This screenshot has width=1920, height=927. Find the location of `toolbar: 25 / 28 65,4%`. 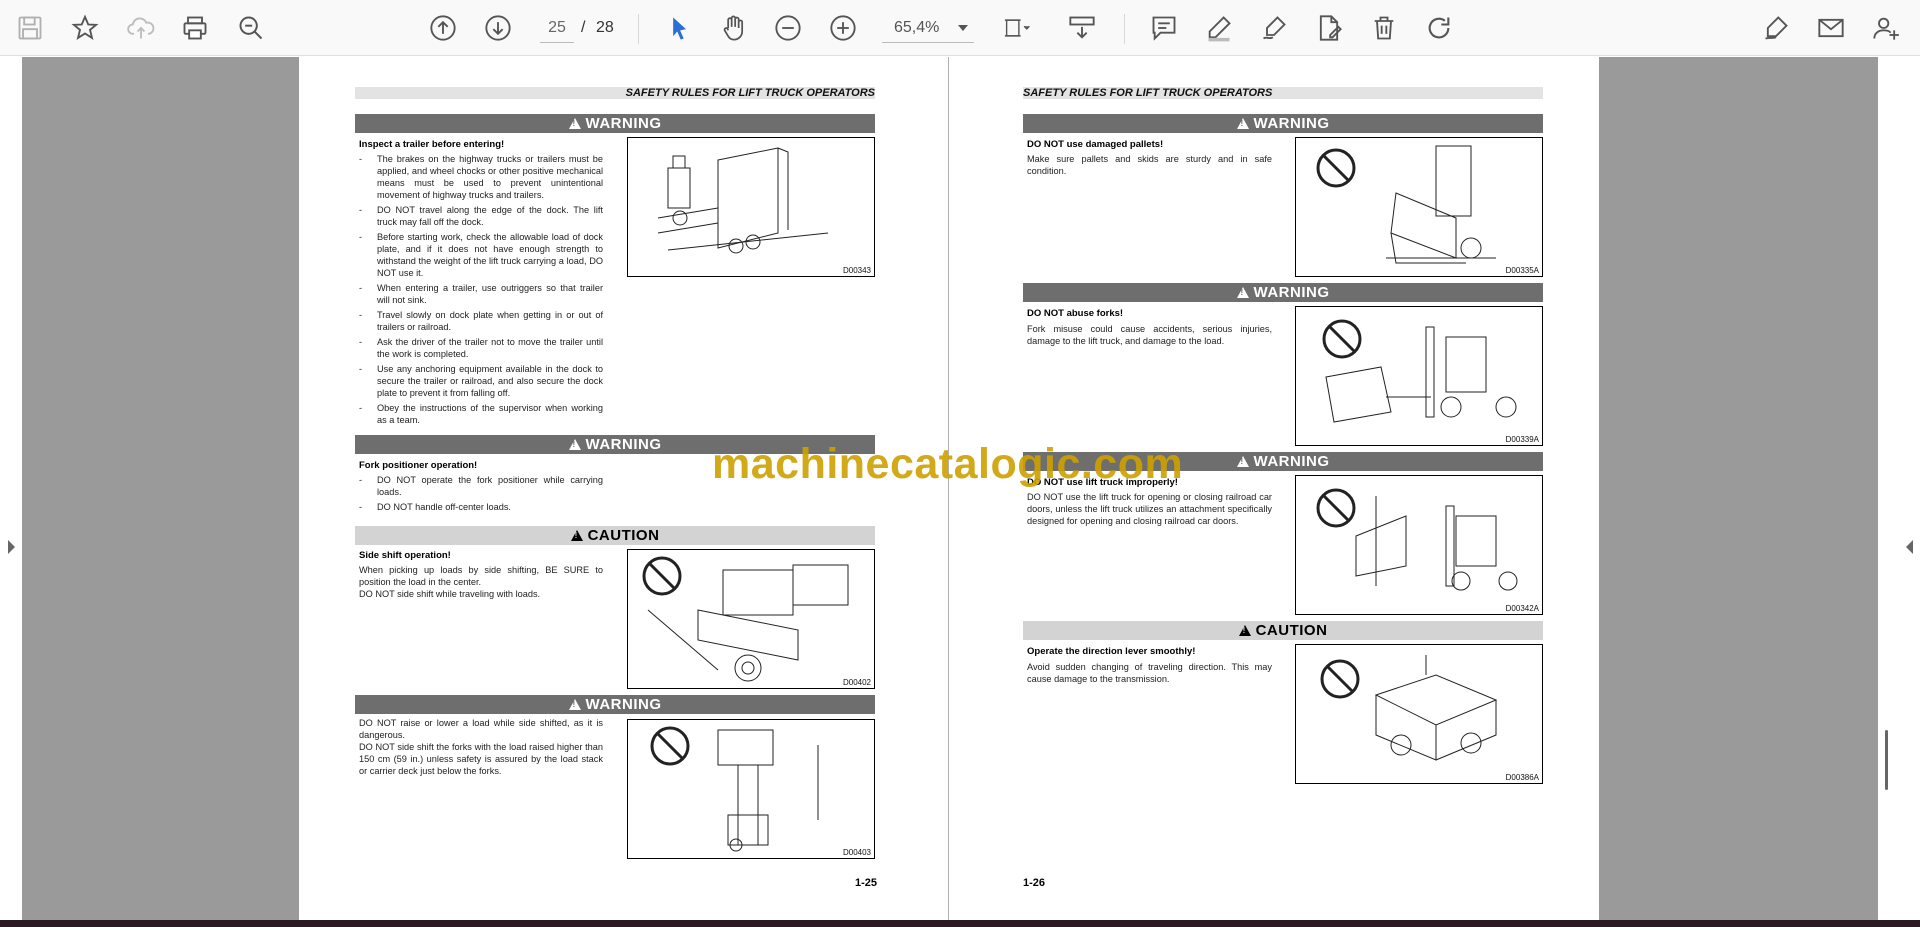

toolbar: 25 / 28 65,4% is located at coordinates (960, 28).